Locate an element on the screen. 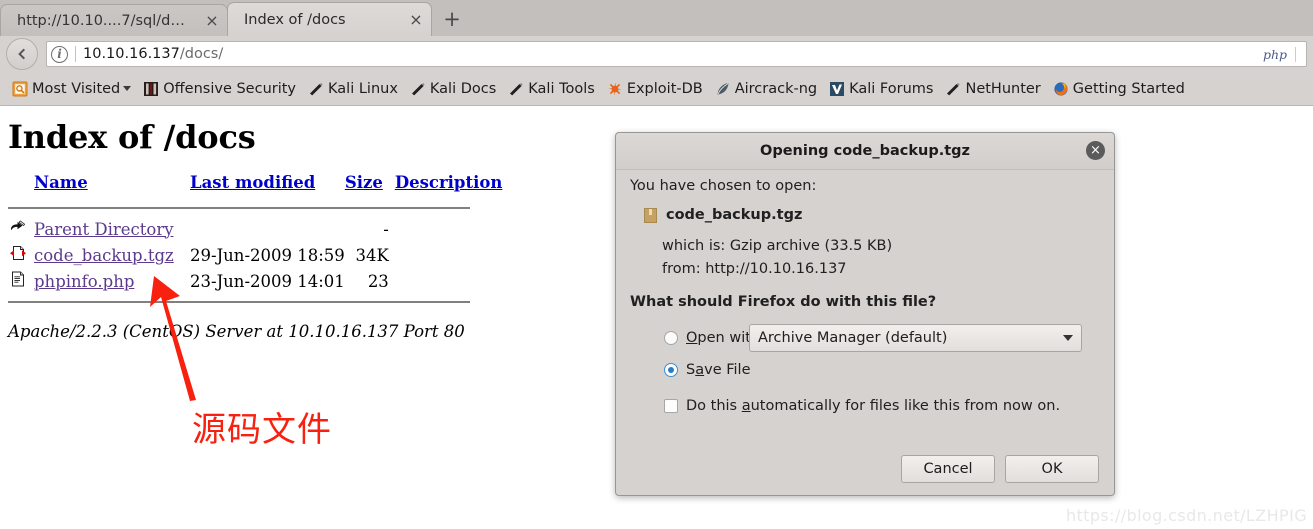 This screenshot has height=529, width=1313. radio-save-file-indicator is located at coordinates (671, 370).